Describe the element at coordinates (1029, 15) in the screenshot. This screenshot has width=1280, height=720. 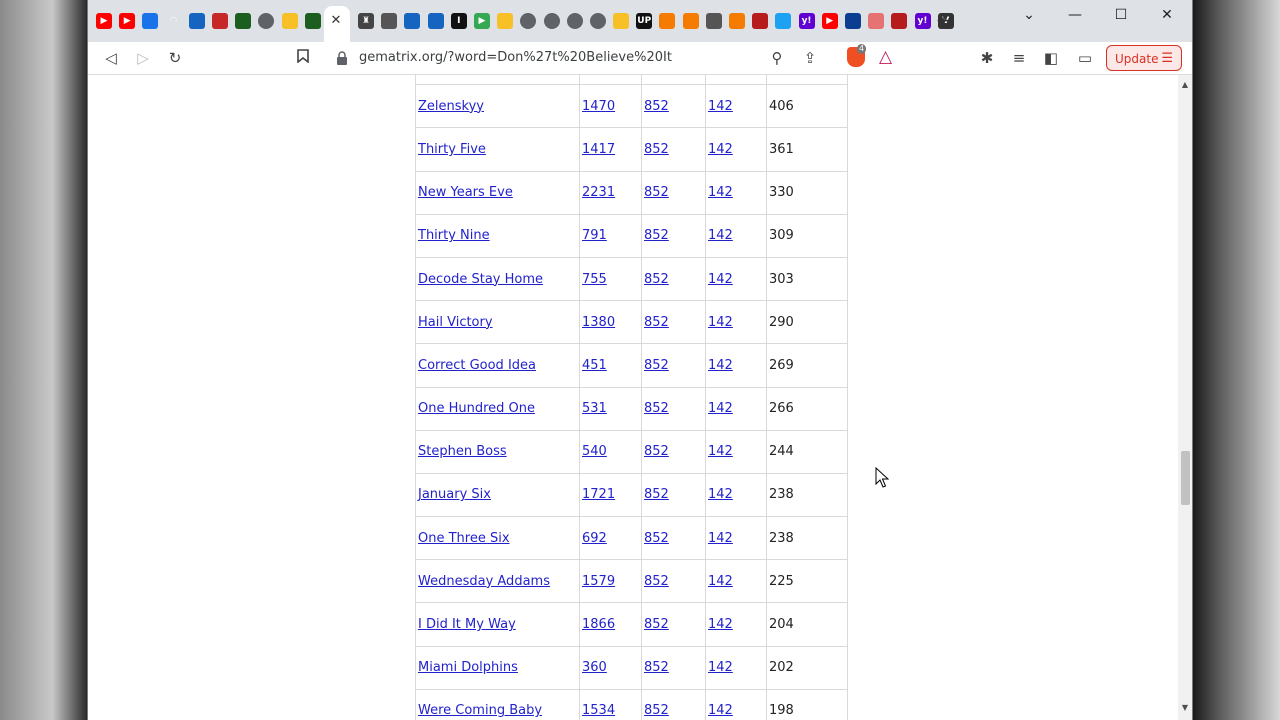
I see `tab-search-icon: ⌄` at that location.